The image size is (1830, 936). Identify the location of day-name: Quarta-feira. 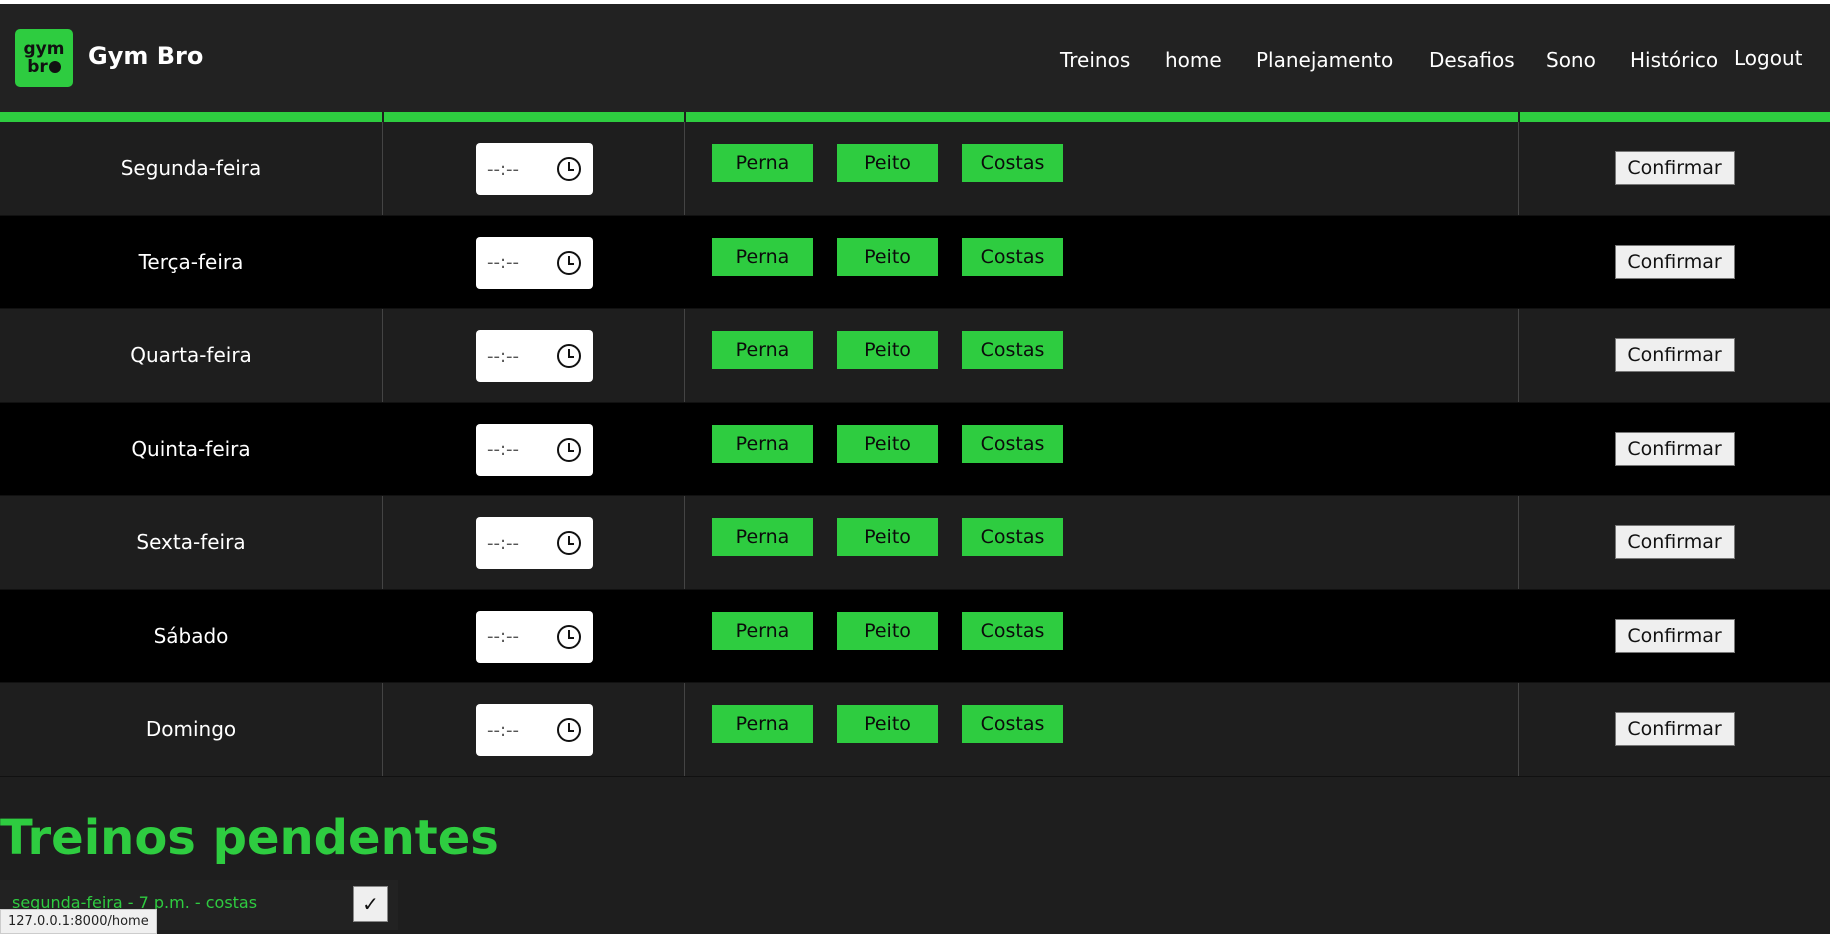
(191, 355).